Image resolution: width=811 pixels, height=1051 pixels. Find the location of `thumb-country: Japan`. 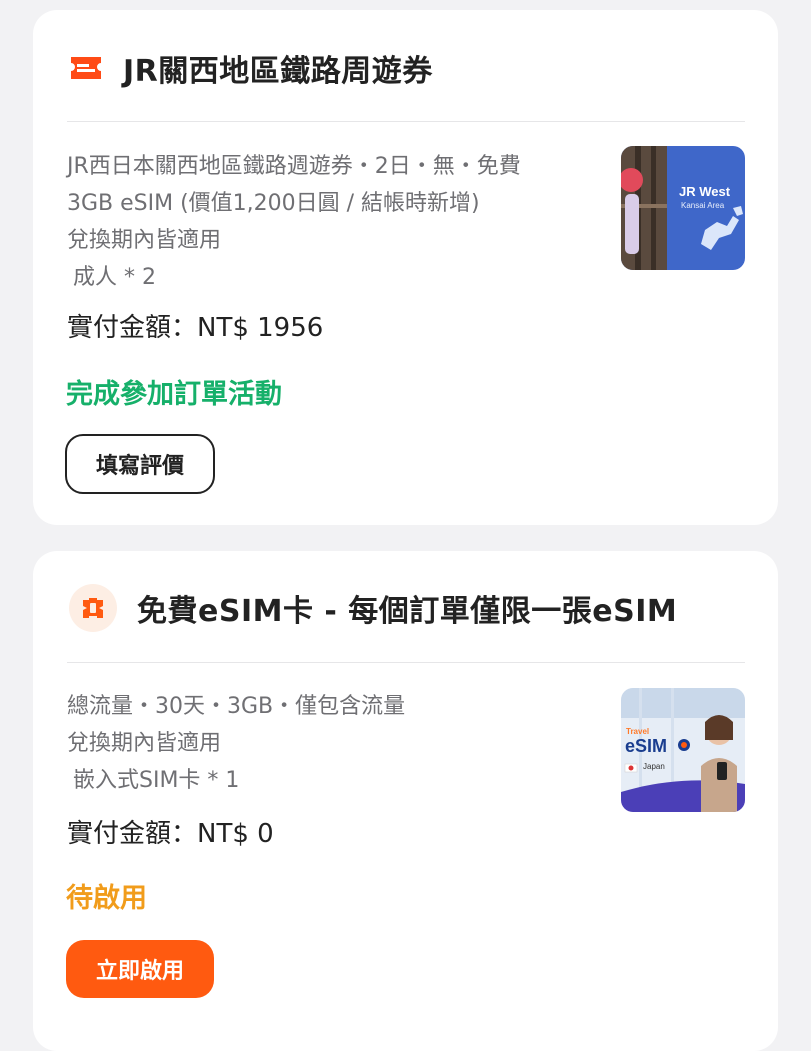

thumb-country: Japan is located at coordinates (654, 766).